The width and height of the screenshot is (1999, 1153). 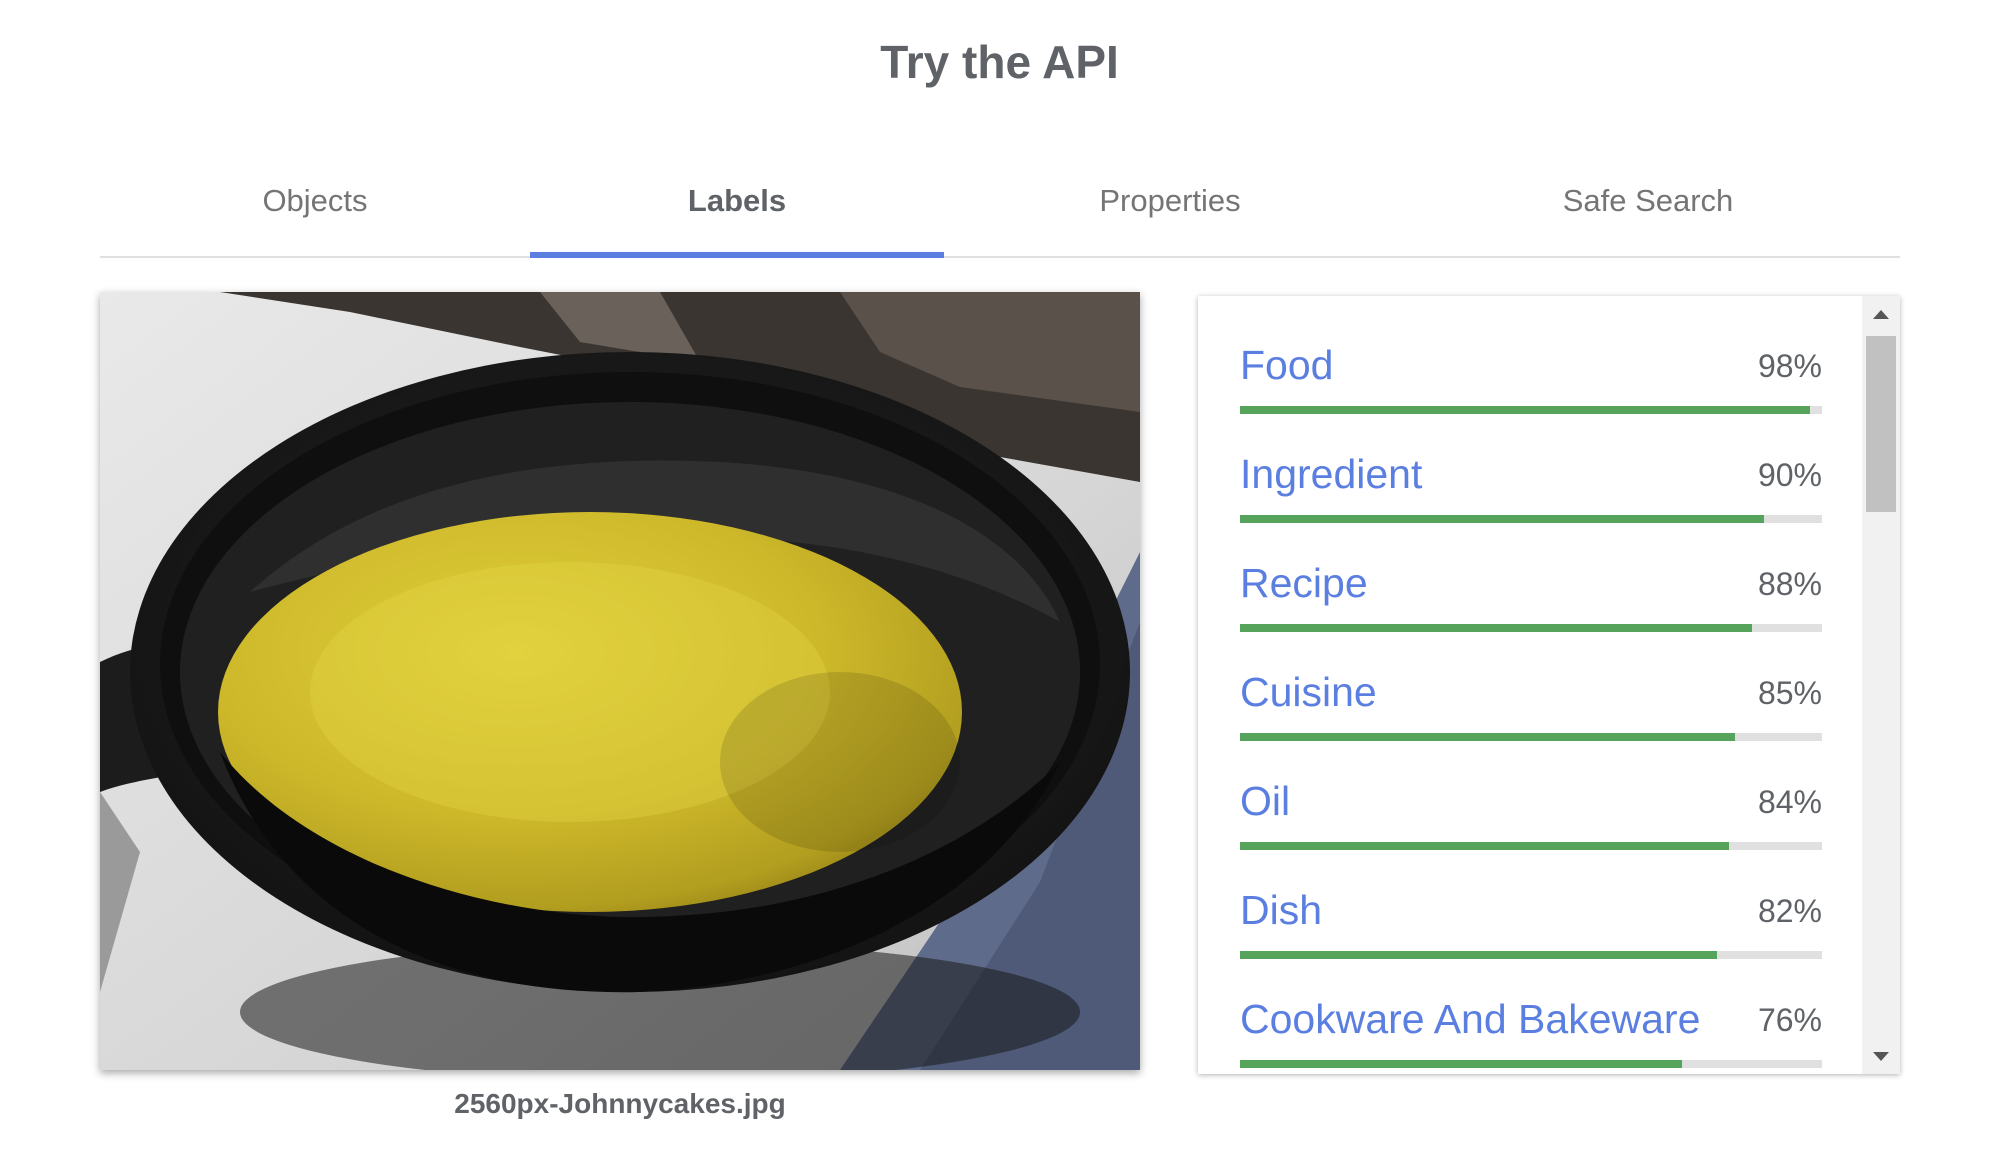 I want to click on scroll-thumb, so click(x=1881, y=424).